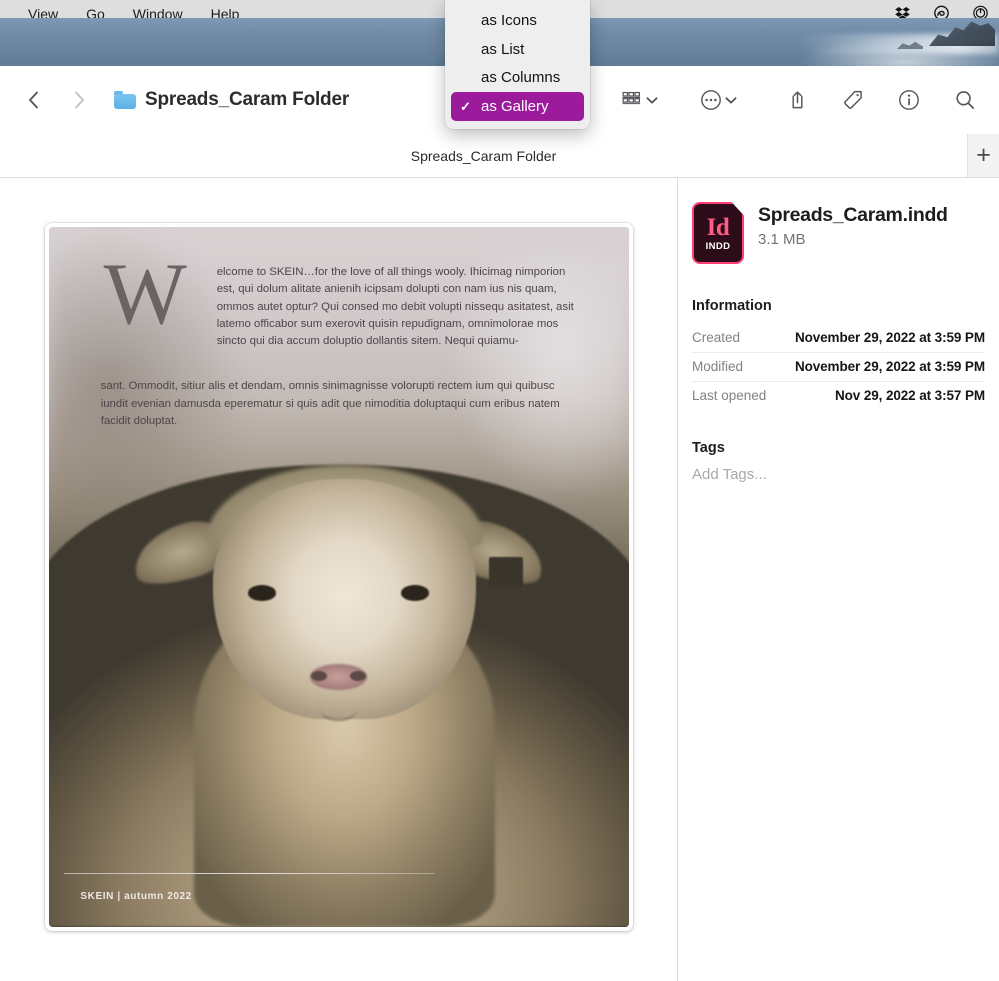 The height and width of the screenshot is (981, 999). What do you see at coordinates (43, 12) in the screenshot?
I see `menu-item-view: View` at bounding box center [43, 12].